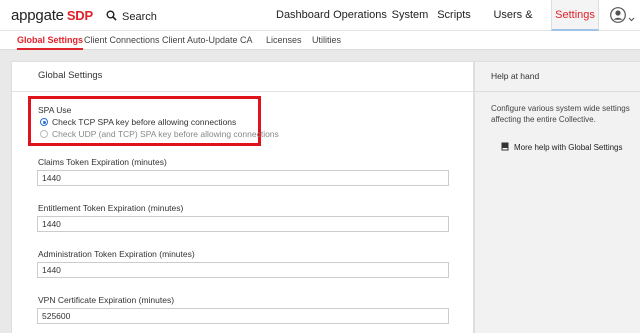 The height and width of the screenshot is (333, 640). Describe the element at coordinates (55, 110) in the screenshot. I see `spa-use-label: SPA Use` at that location.